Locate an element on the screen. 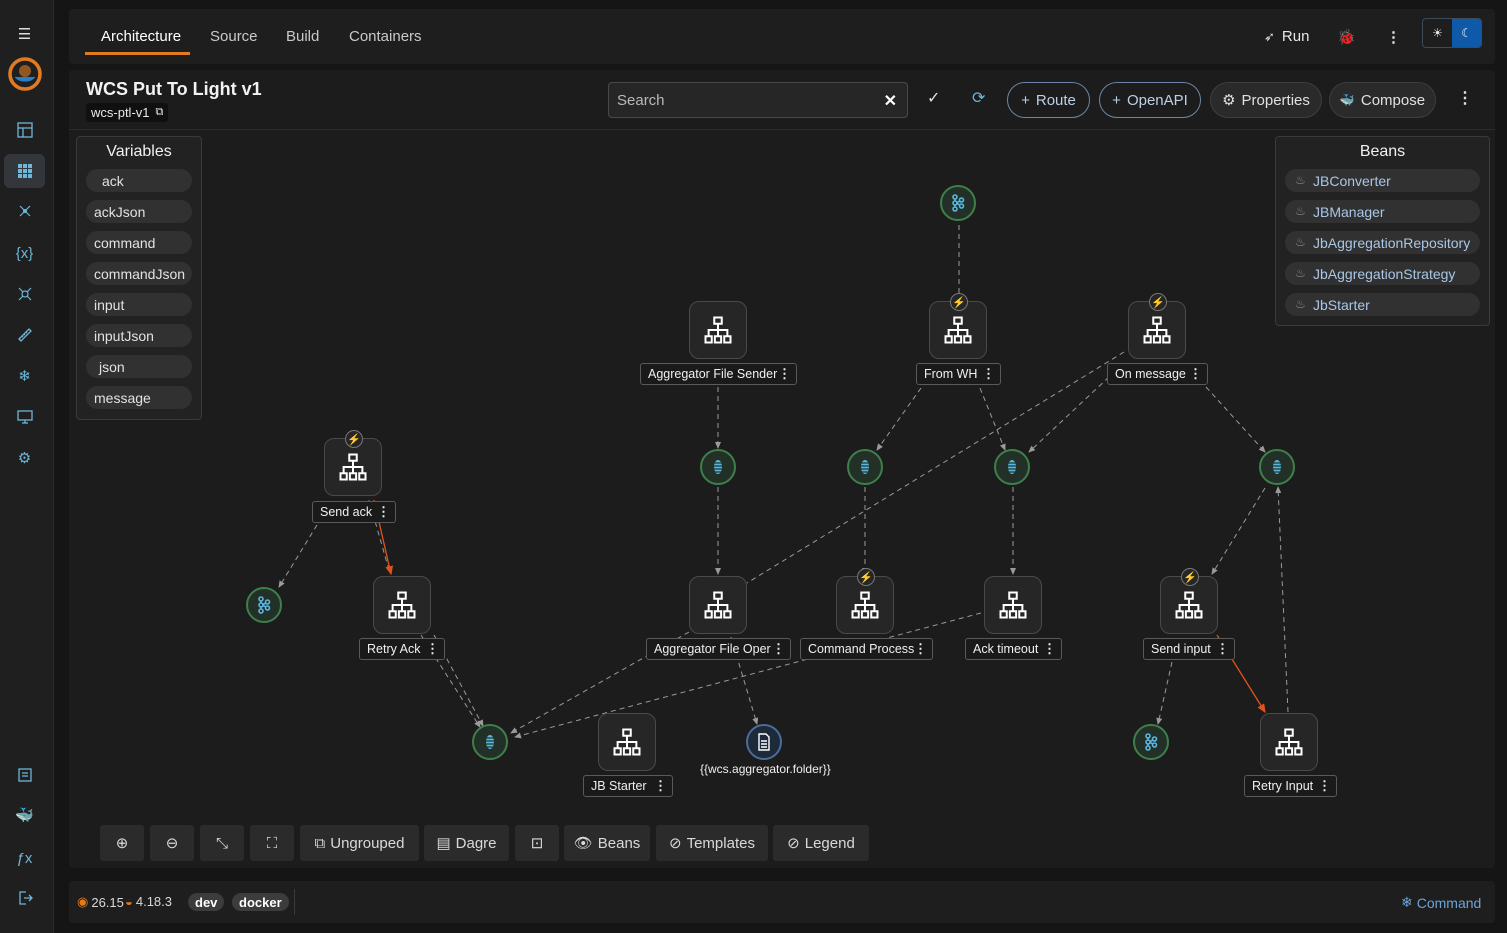  topology-icon is located at coordinates (24, 211).